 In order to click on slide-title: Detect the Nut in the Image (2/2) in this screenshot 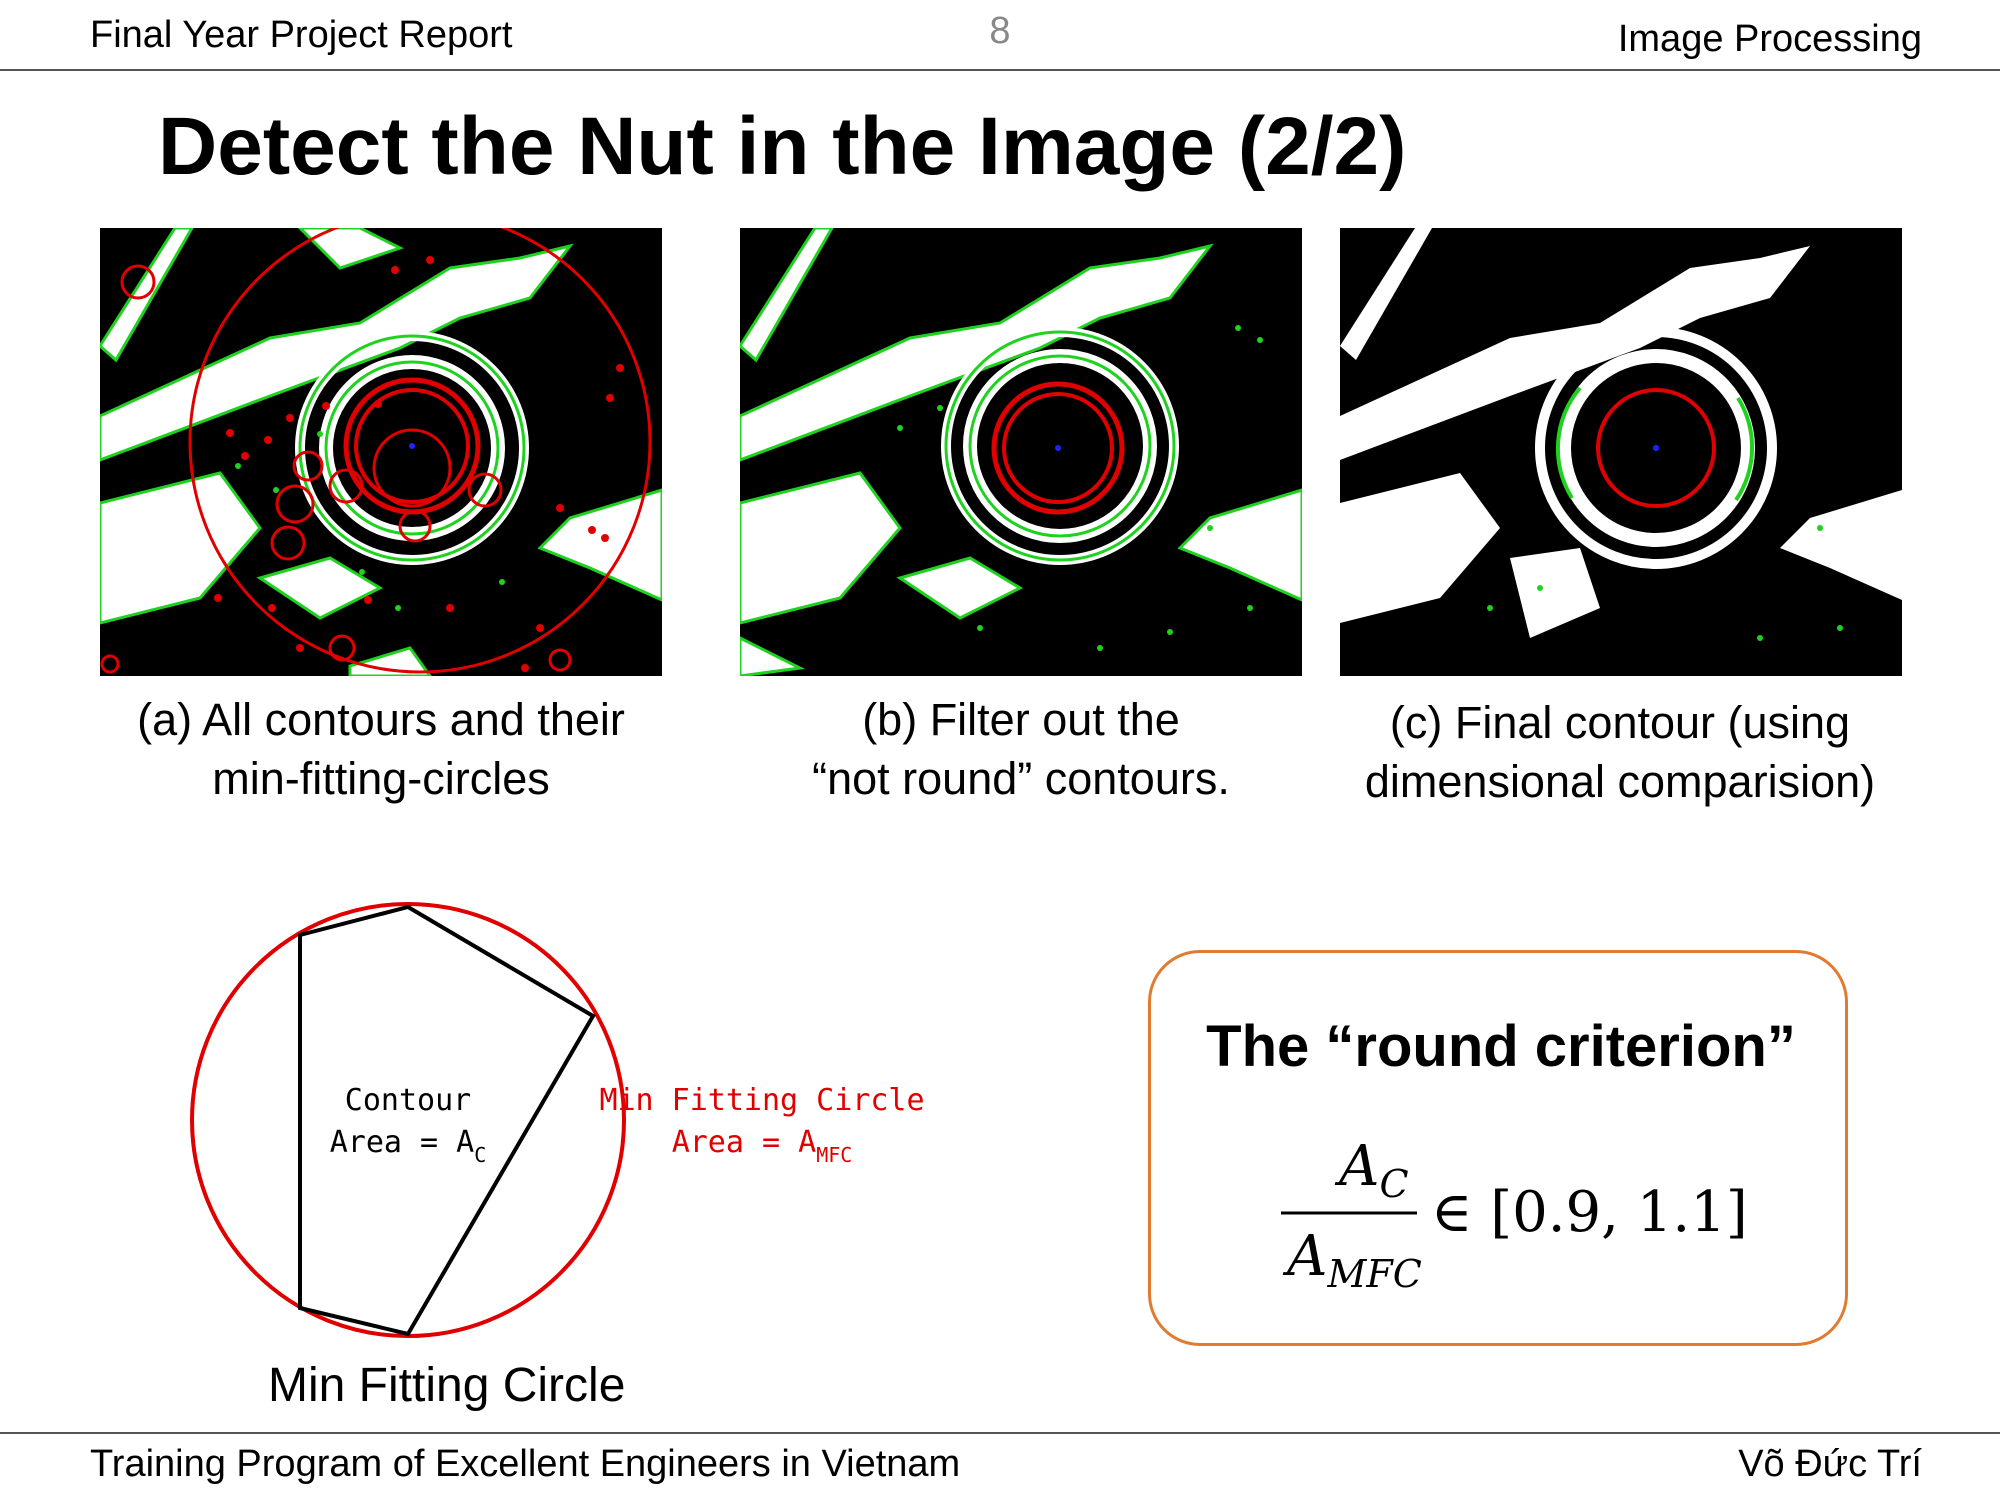, I will do `click(782, 146)`.